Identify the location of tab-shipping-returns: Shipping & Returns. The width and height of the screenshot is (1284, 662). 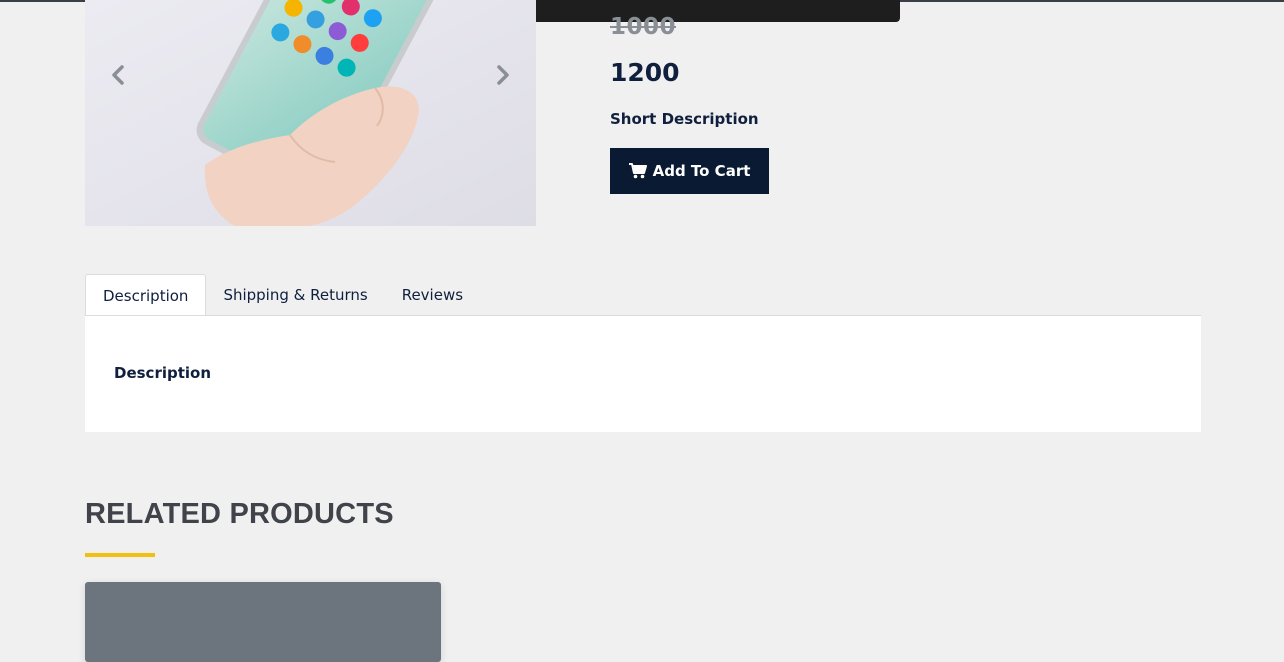
(295, 294).